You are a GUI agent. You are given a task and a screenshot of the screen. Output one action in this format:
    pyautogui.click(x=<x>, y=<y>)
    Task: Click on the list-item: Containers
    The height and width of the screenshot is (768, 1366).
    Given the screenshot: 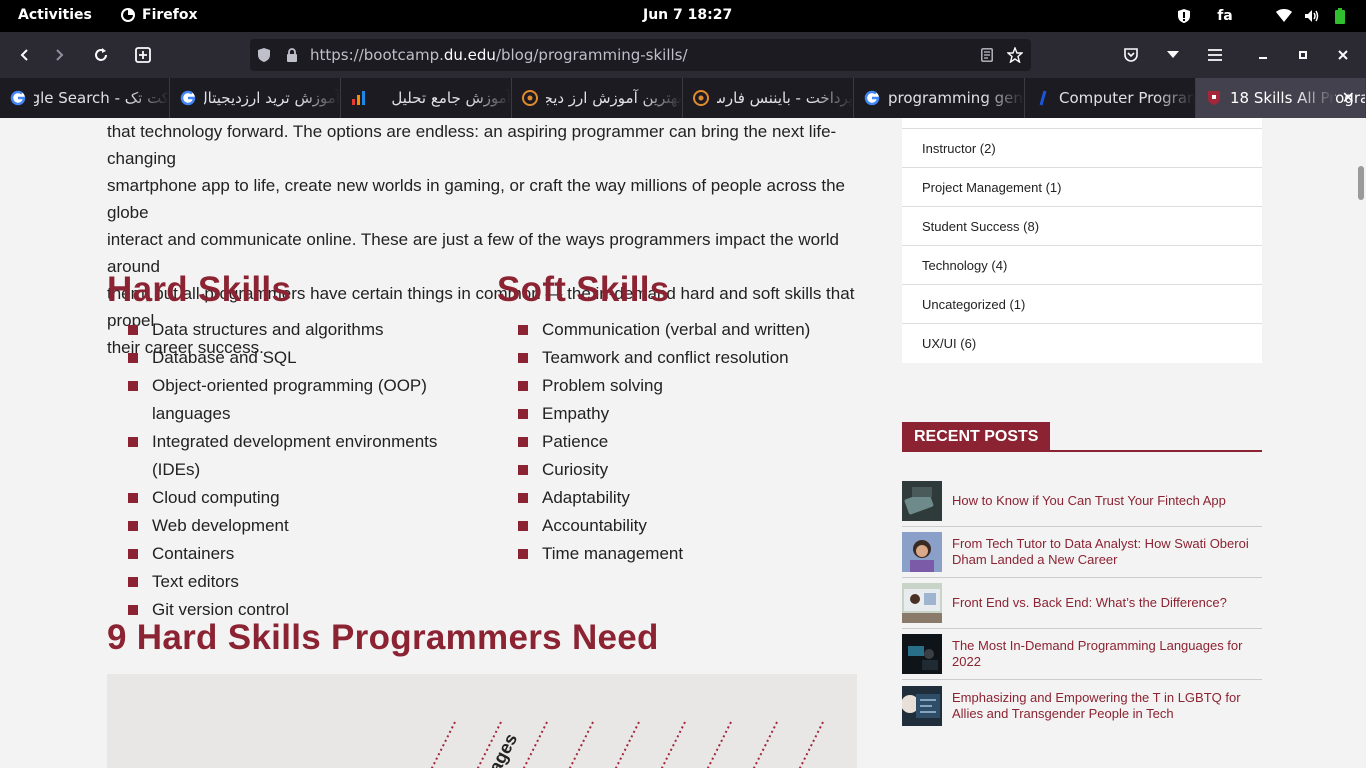 What is the action you would take?
    pyautogui.click(x=297, y=554)
    